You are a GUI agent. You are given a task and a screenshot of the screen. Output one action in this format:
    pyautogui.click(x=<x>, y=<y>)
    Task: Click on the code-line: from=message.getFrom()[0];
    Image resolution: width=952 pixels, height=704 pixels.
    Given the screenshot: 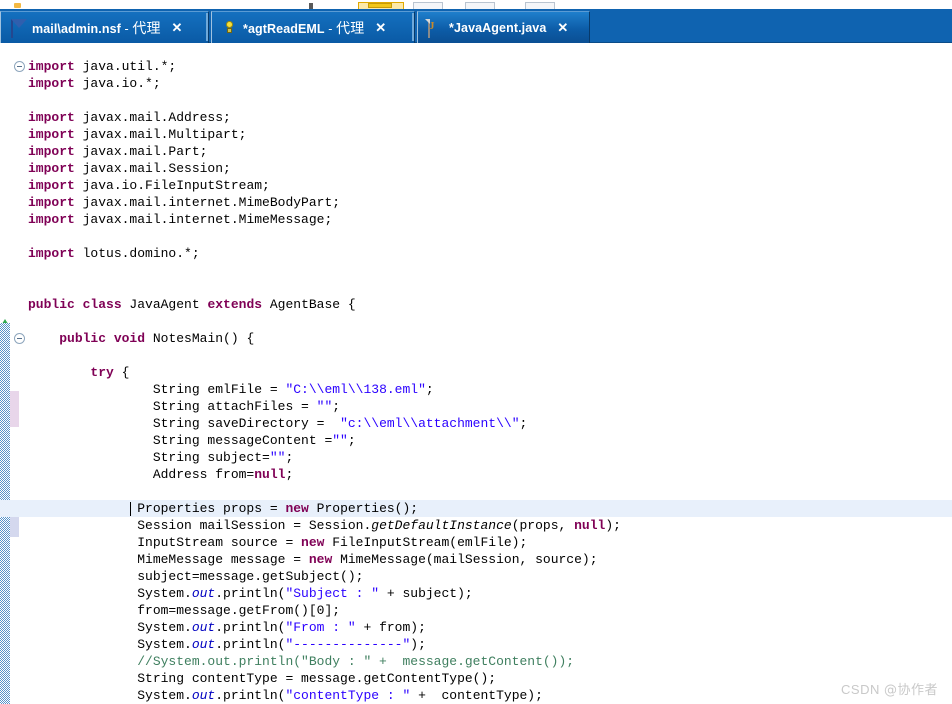 What is the action you would take?
    pyautogui.click(x=476, y=610)
    